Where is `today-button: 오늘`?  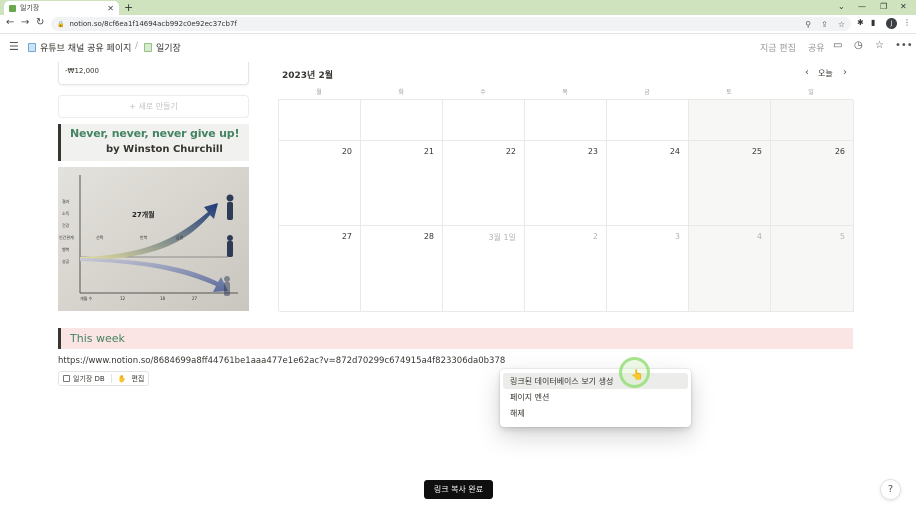 today-button: 오늘 is located at coordinates (825, 73).